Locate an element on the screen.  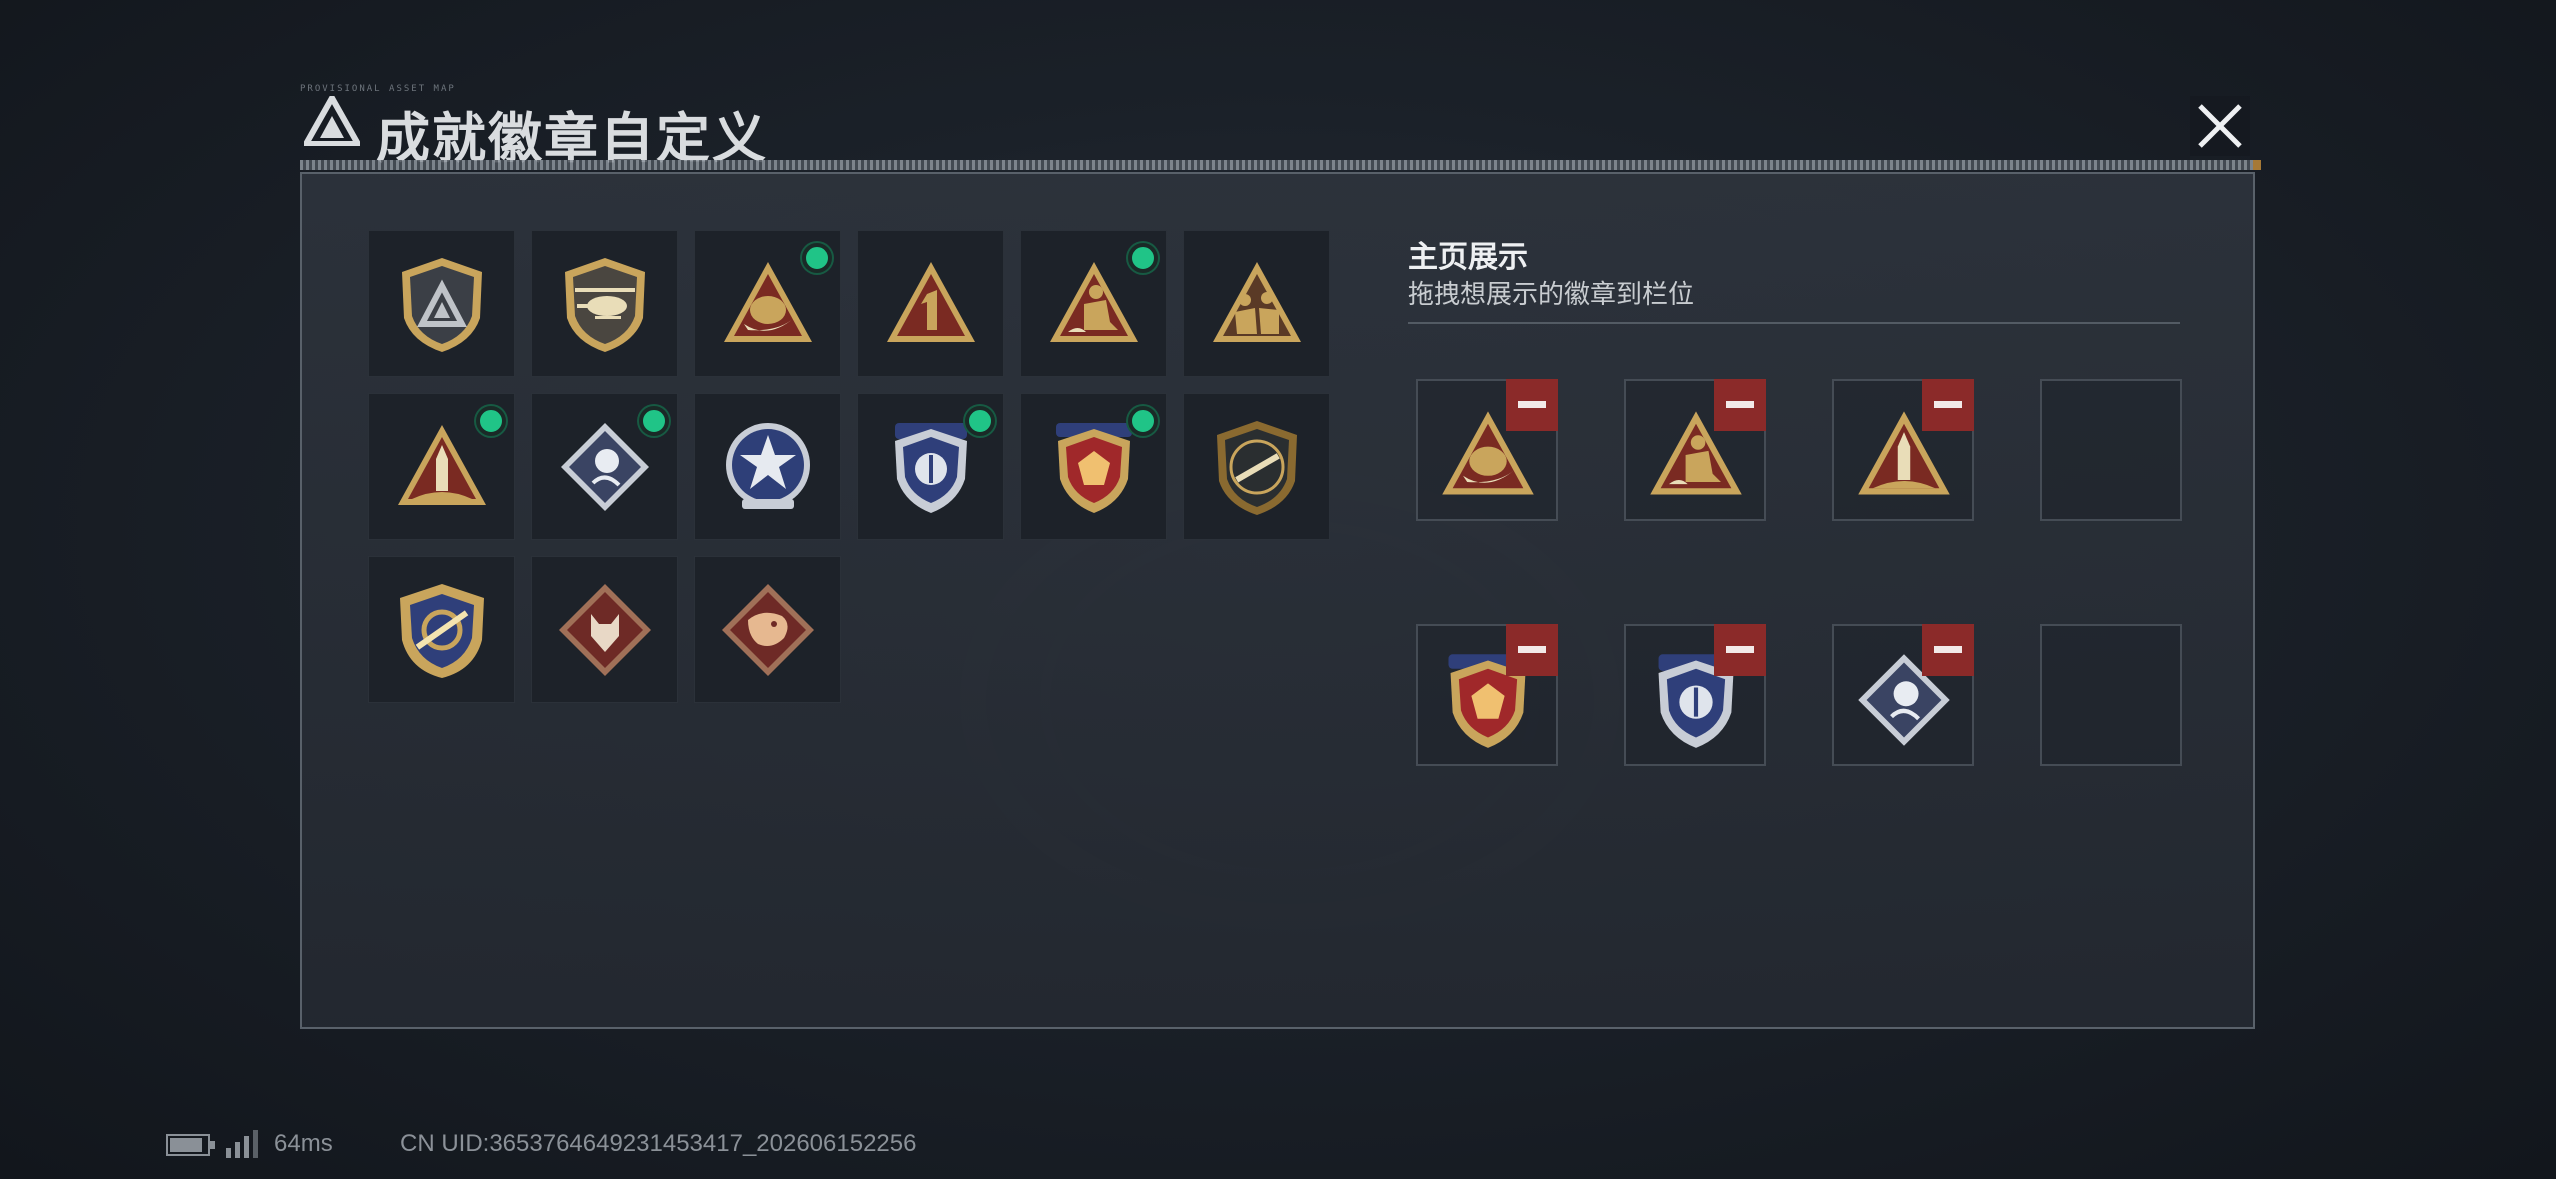
signal-icon is located at coordinates (242, 1144).